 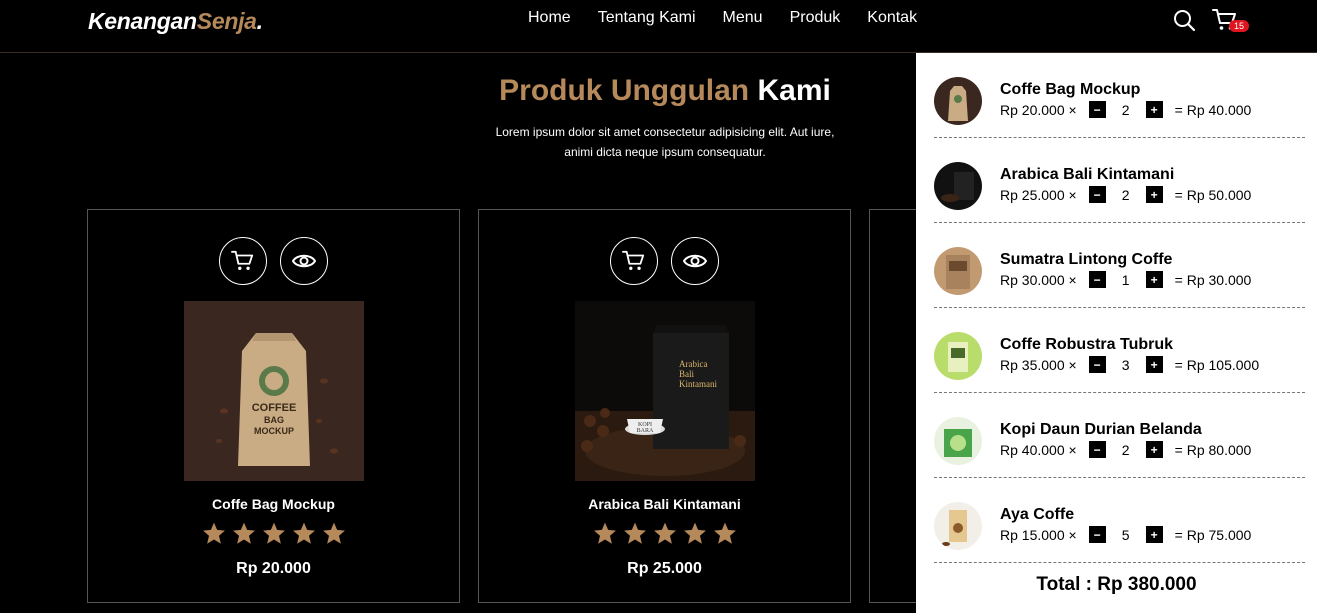 I want to click on cart-total: Total : Rp 380.000, so click(x=1116, y=584).